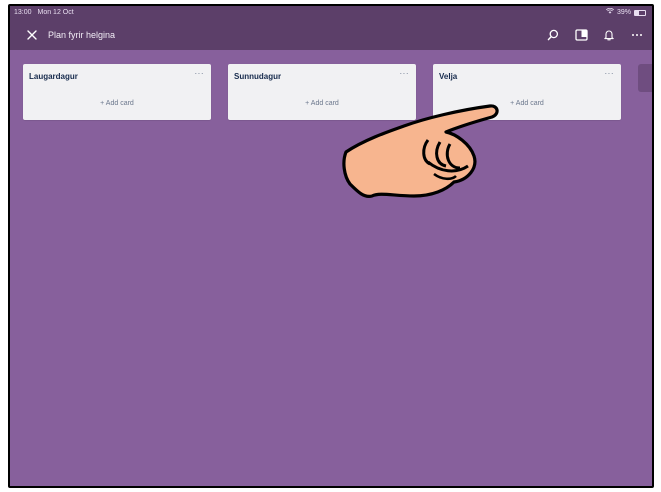  I want to click on time-label: 13:00, so click(23, 12).